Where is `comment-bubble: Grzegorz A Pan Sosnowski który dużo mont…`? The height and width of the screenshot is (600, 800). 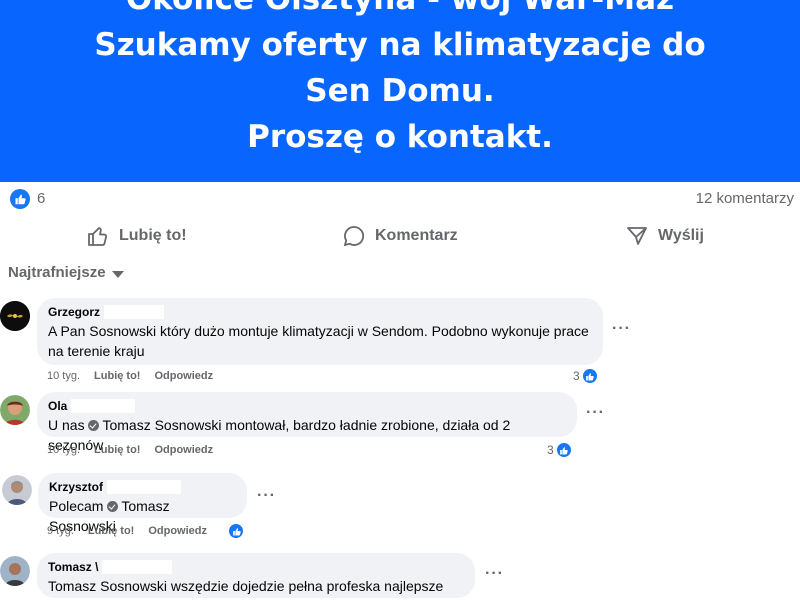 comment-bubble: Grzegorz A Pan Sosnowski który dużo mont… is located at coordinates (320, 331).